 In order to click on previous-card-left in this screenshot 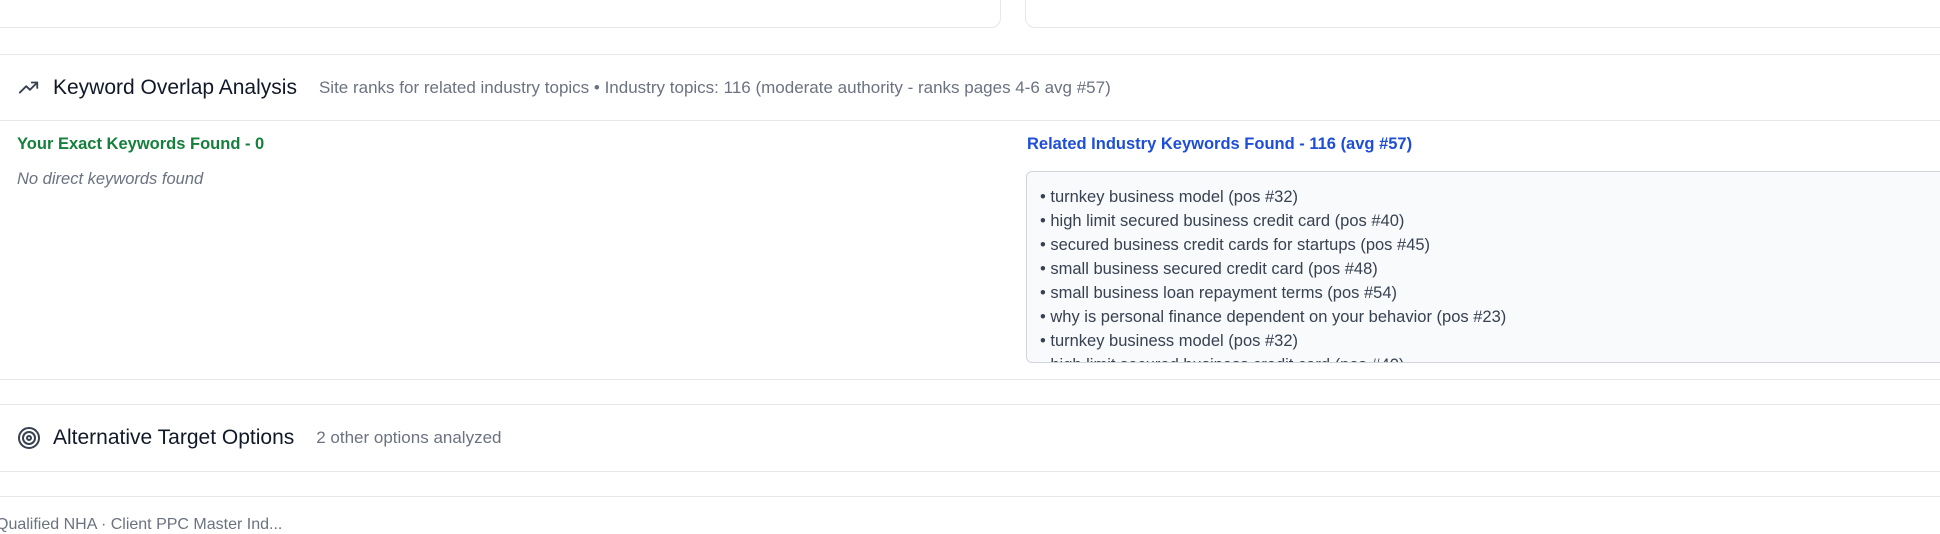, I will do `click(500, 14)`.